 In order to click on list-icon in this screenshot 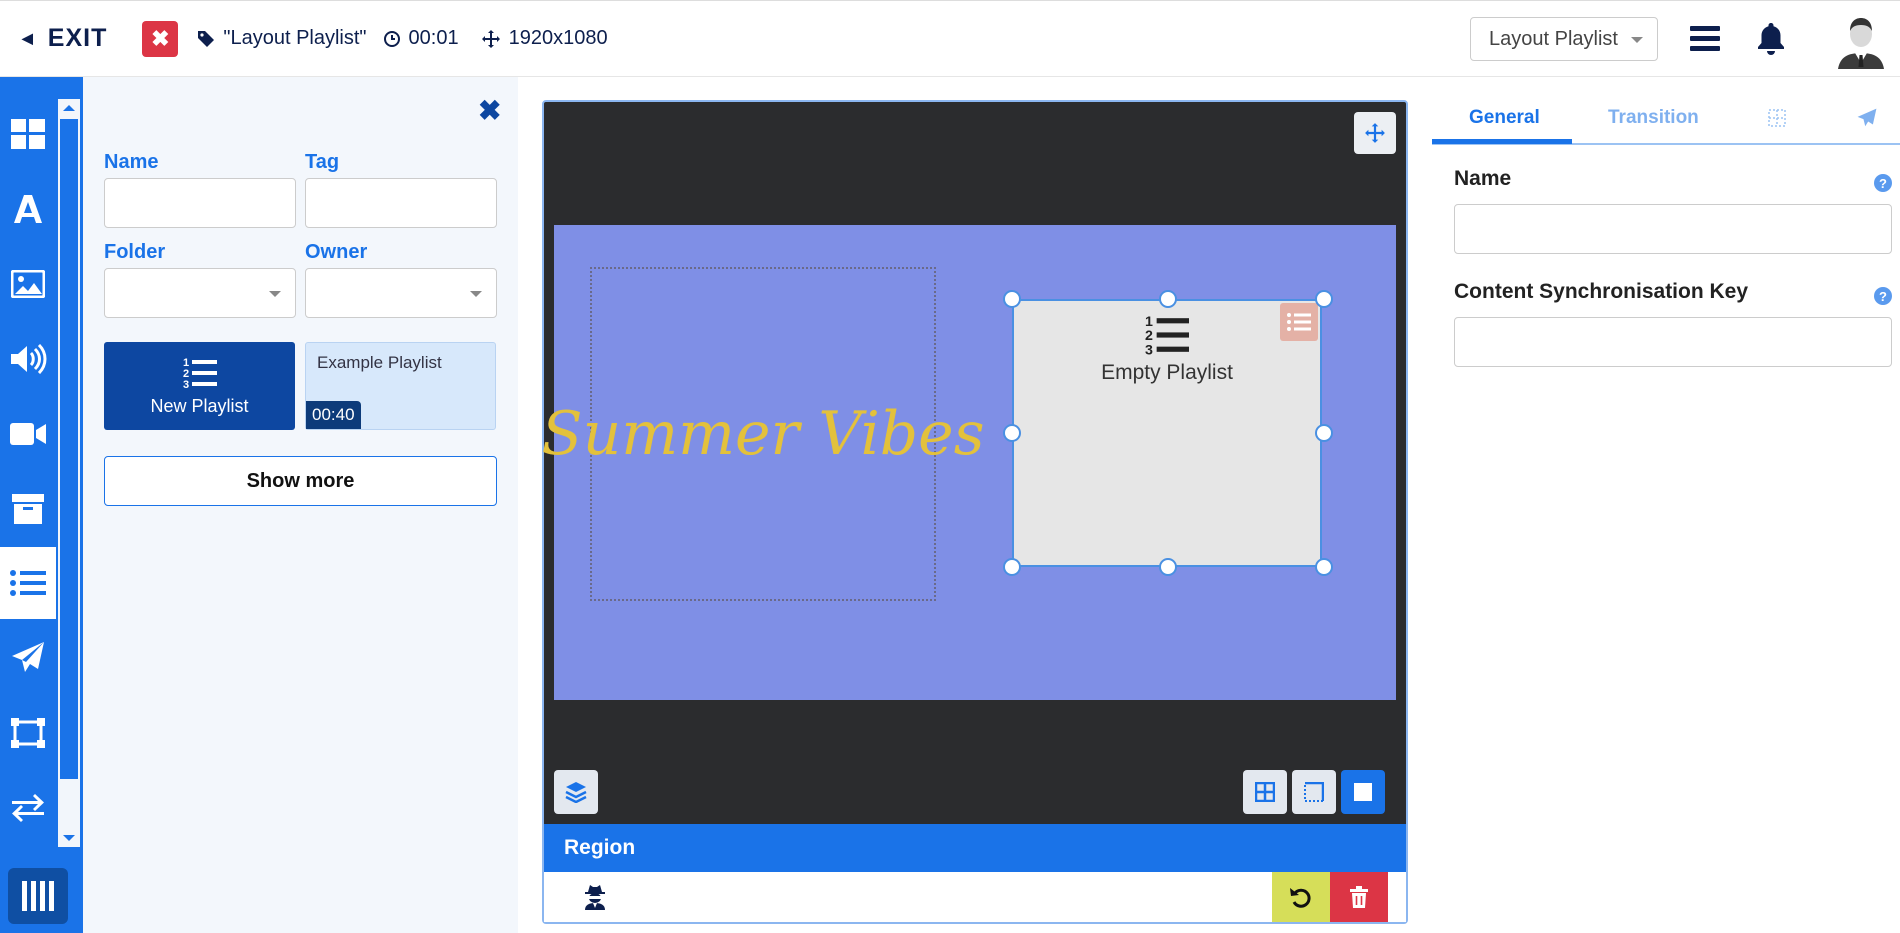, I will do `click(1299, 322)`.